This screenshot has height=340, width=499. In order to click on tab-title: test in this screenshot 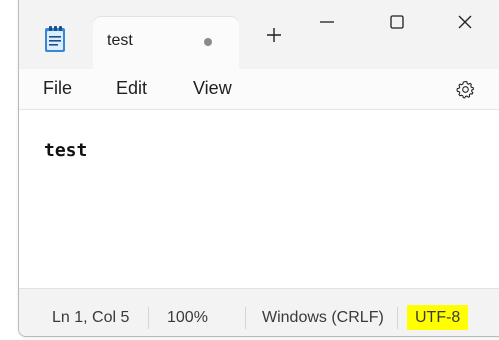, I will do `click(120, 40)`.